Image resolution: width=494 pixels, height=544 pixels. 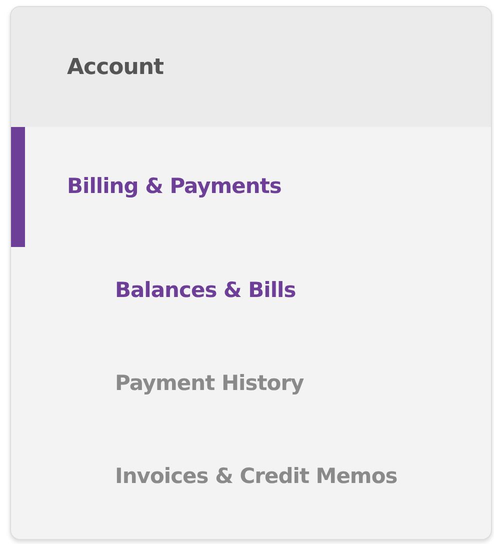 What do you see at coordinates (115, 68) in the screenshot?
I see `menu-heading: Account` at bounding box center [115, 68].